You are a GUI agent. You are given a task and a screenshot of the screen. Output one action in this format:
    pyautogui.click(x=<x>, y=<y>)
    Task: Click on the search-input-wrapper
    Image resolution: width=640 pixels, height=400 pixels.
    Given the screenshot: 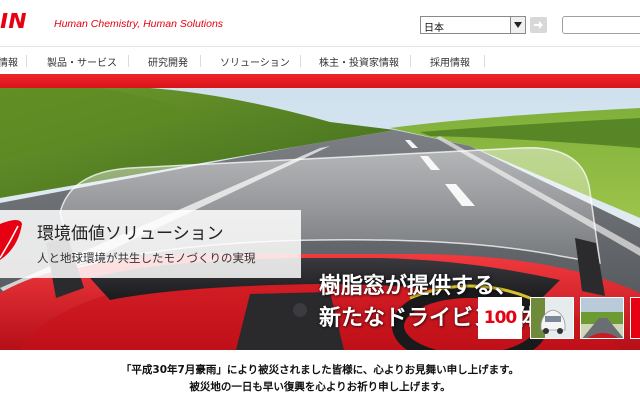 What is the action you would take?
    pyautogui.click(x=601, y=27)
    